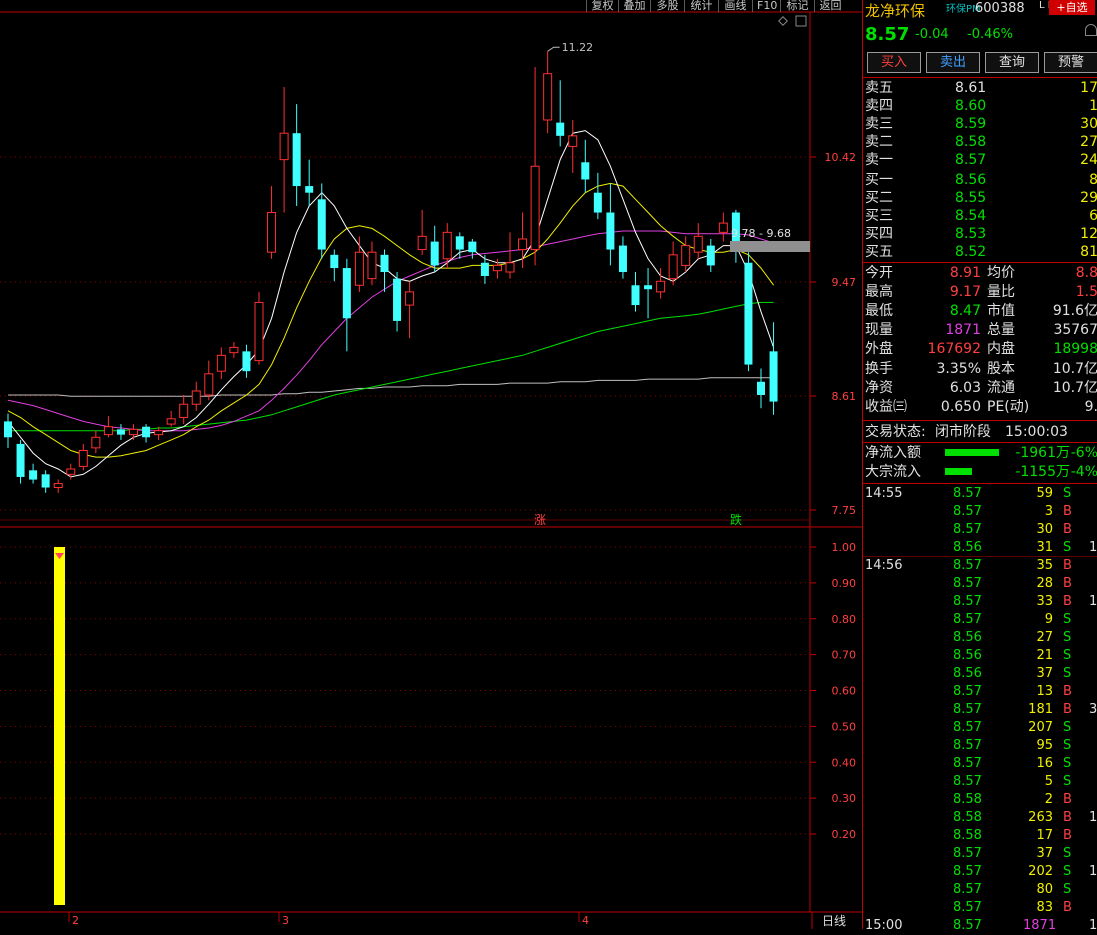 The image size is (1097, 935). Describe the element at coordinates (879, 349) in the screenshot. I see `stat-label: 外盘` at that location.